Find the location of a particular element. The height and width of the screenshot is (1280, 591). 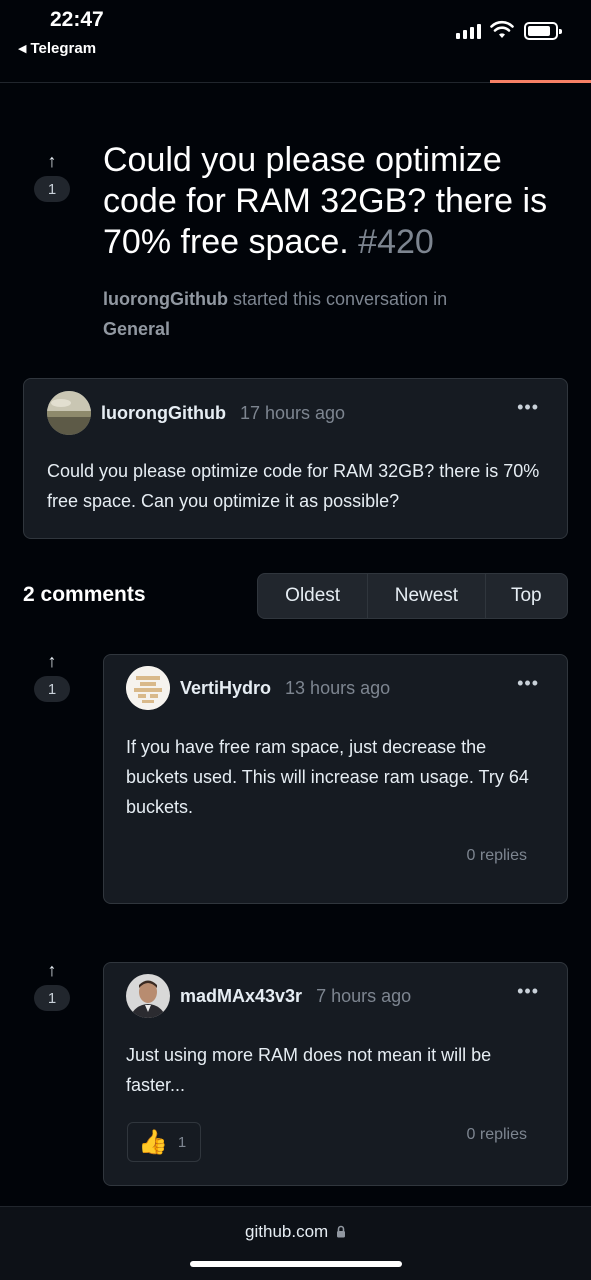

discussion-vote: ↑ 1 is located at coordinates (52, 177).